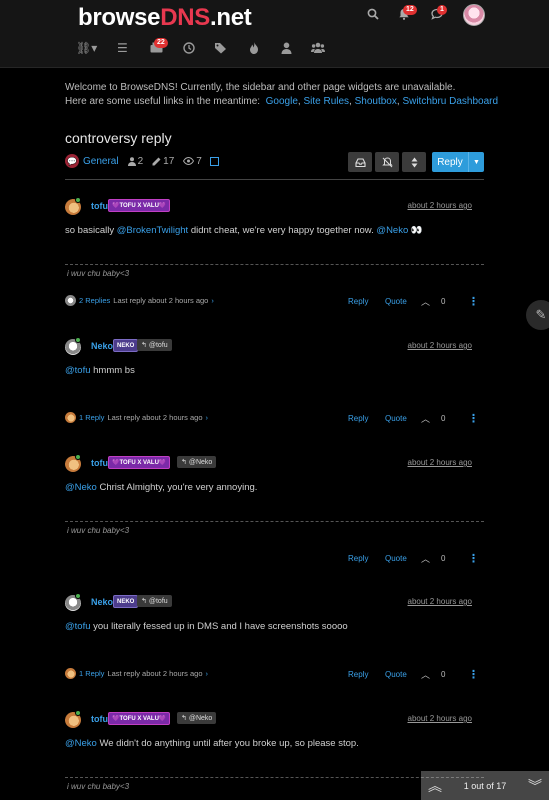  I want to click on chevron-down-icon: ▼, so click(476, 162).